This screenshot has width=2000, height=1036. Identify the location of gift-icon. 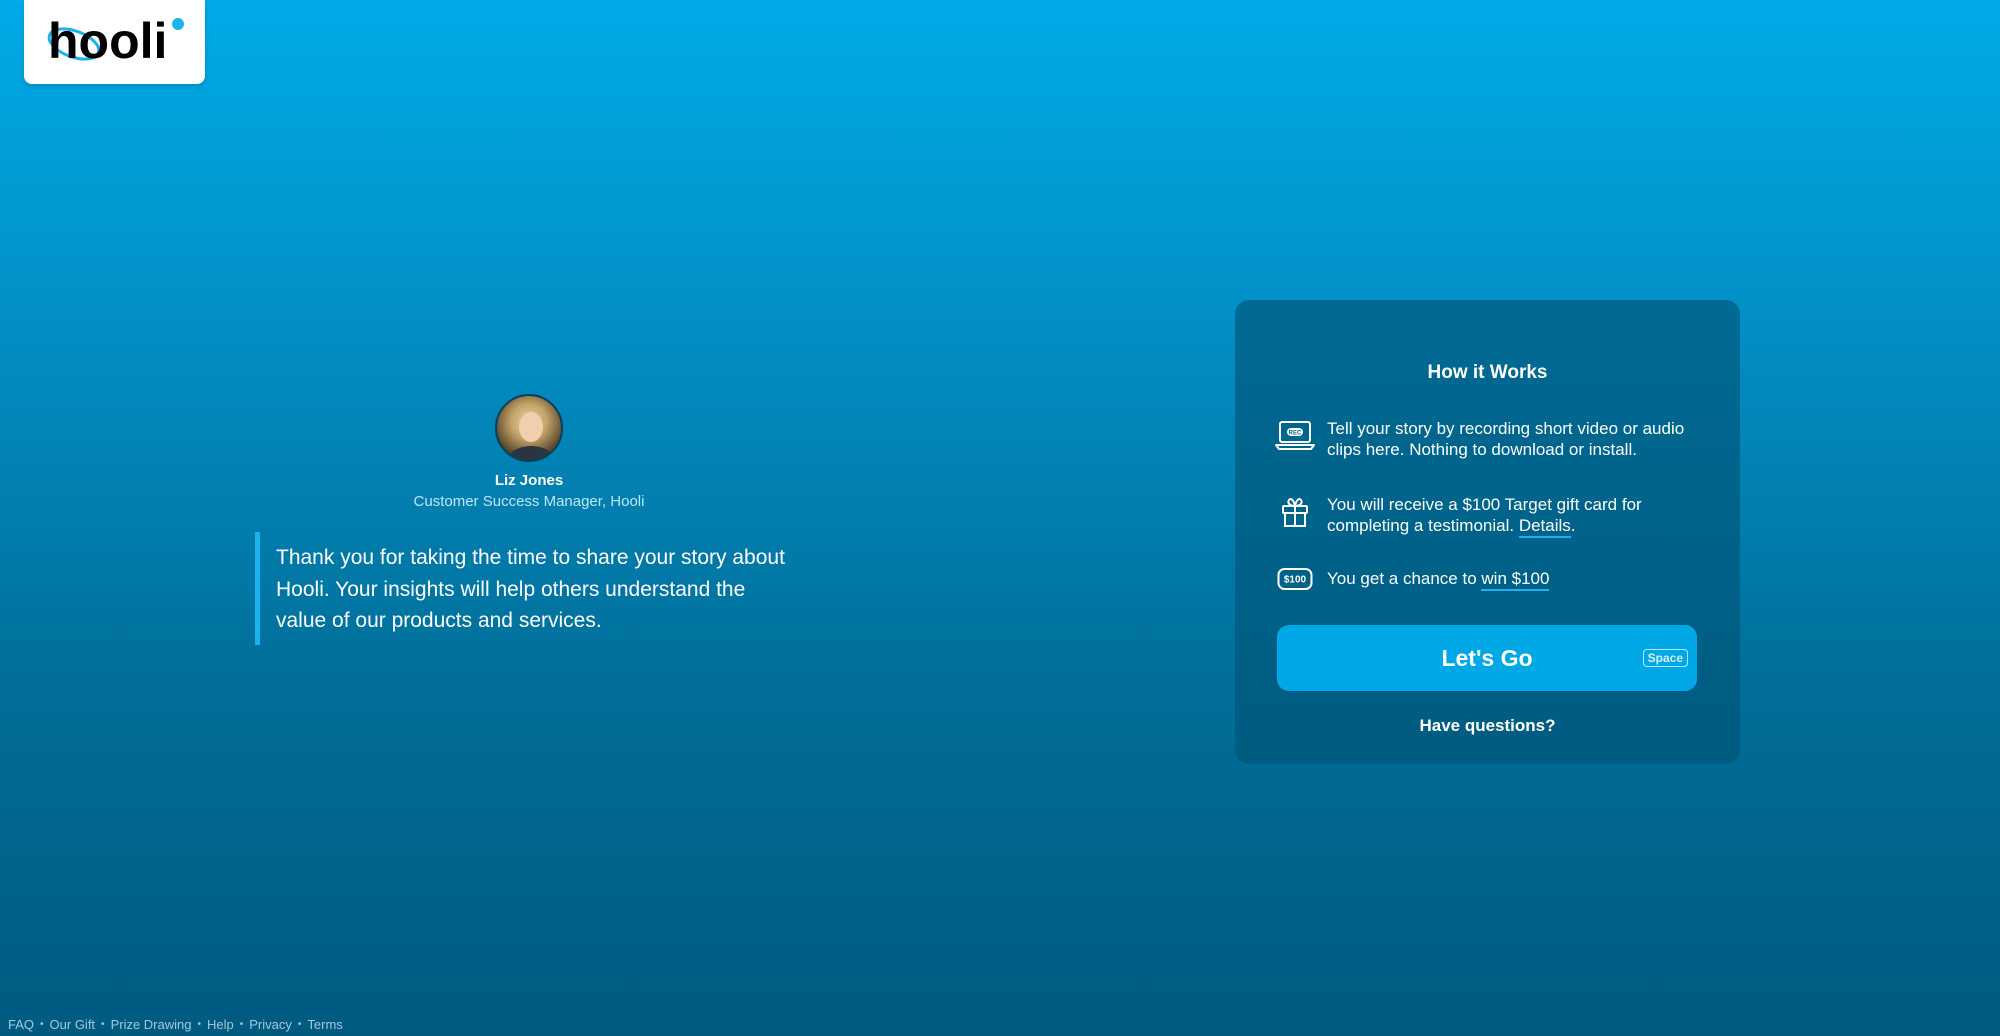
(1295, 511).